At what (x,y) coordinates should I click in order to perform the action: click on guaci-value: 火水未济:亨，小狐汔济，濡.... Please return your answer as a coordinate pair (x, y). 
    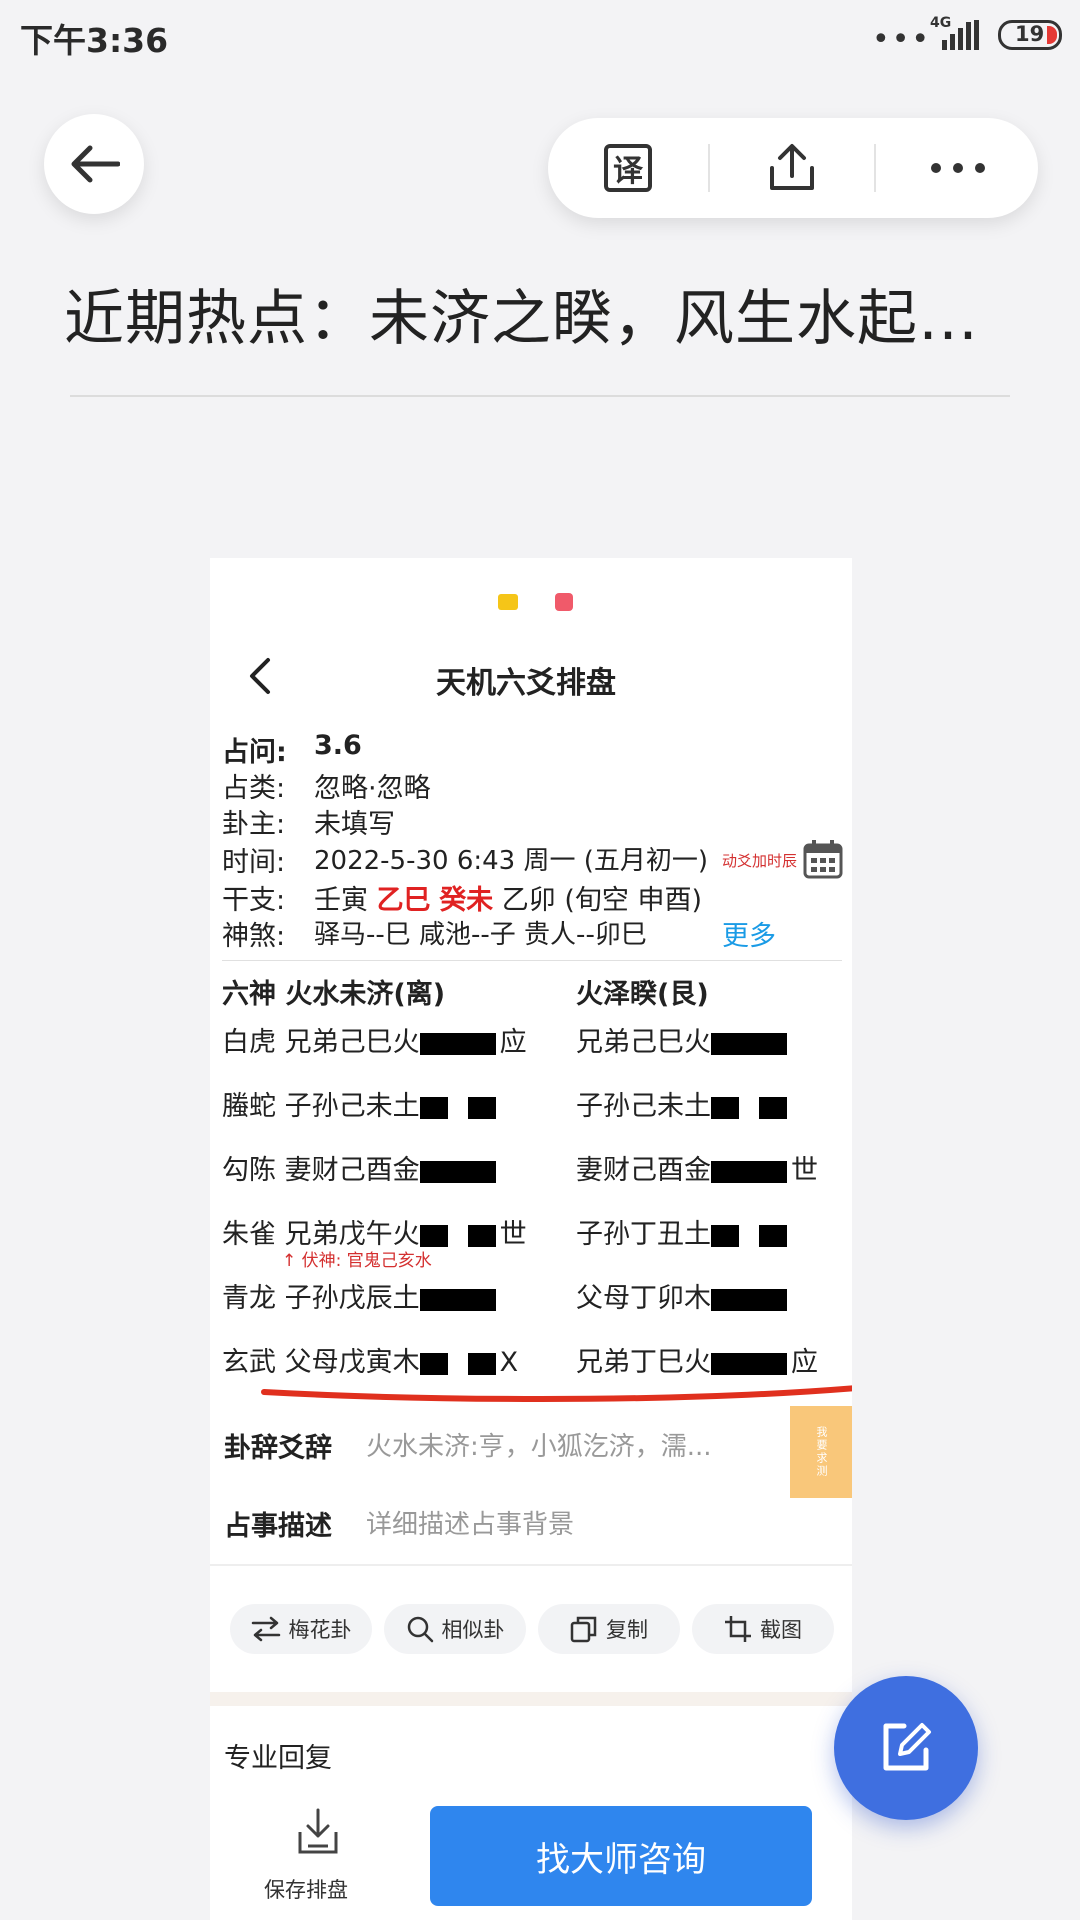
    Looking at the image, I should click on (539, 1444).